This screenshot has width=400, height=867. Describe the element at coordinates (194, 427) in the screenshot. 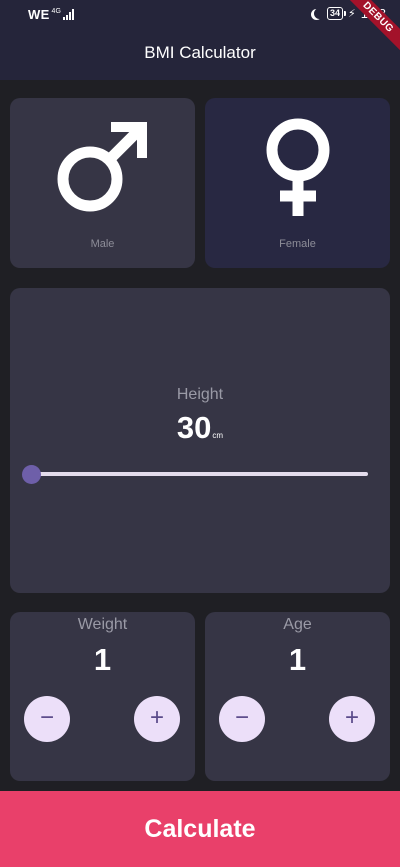

I see `height-value: 30` at that location.